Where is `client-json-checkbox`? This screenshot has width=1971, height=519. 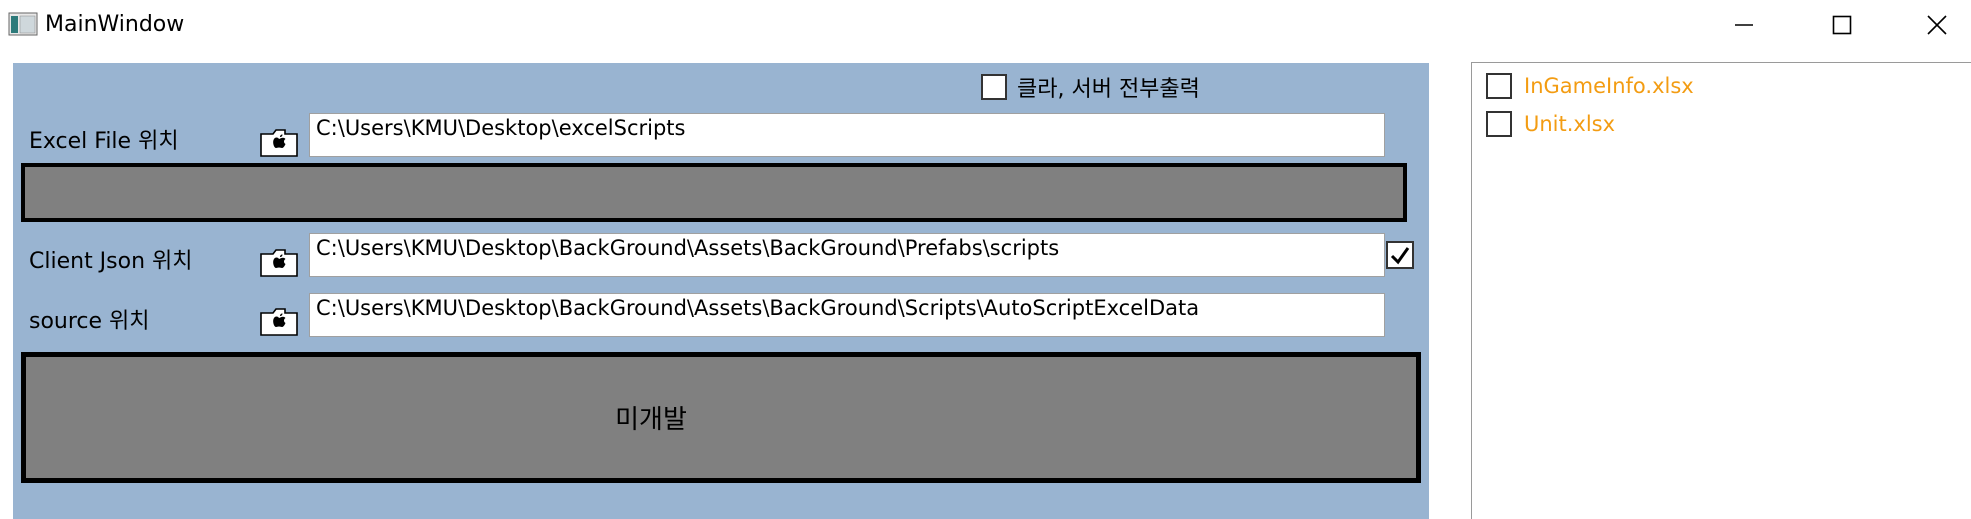 client-json-checkbox is located at coordinates (1400, 255).